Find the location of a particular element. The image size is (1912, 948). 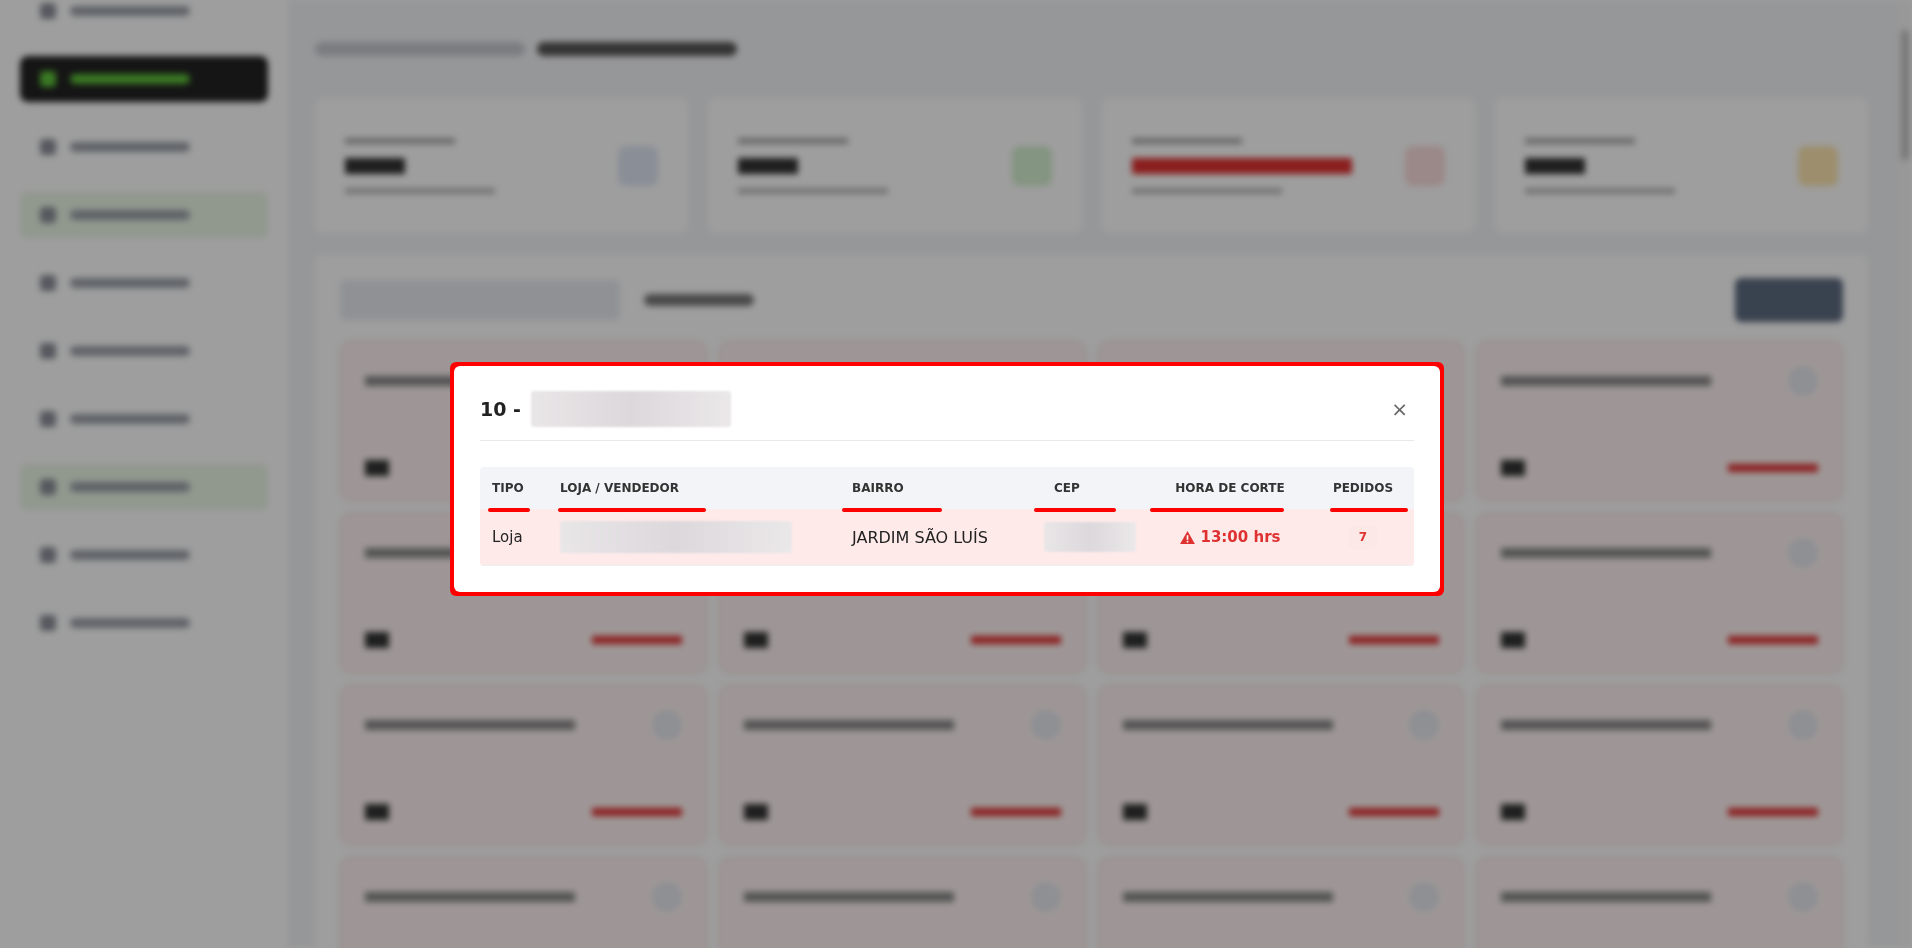

table-cell: JARDIM SÃO LUÍS is located at coordinates (920, 537).